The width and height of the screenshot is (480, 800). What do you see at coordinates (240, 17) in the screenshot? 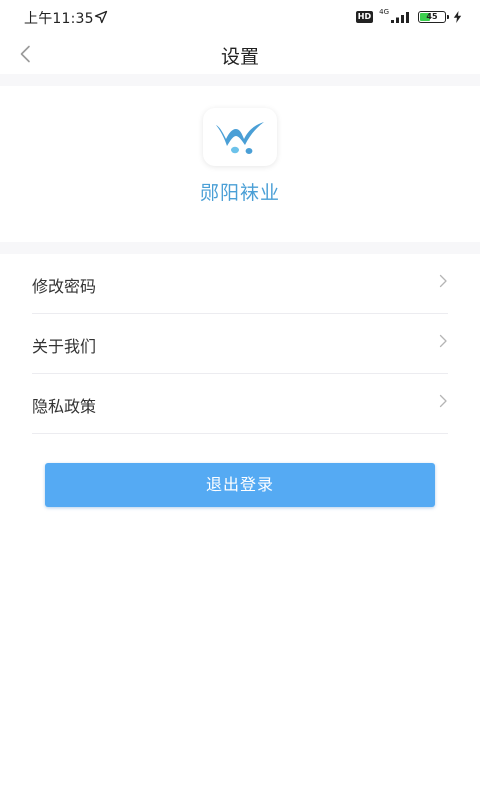
I see `status-bar: 上午11:35 HD 4G 45` at bounding box center [240, 17].